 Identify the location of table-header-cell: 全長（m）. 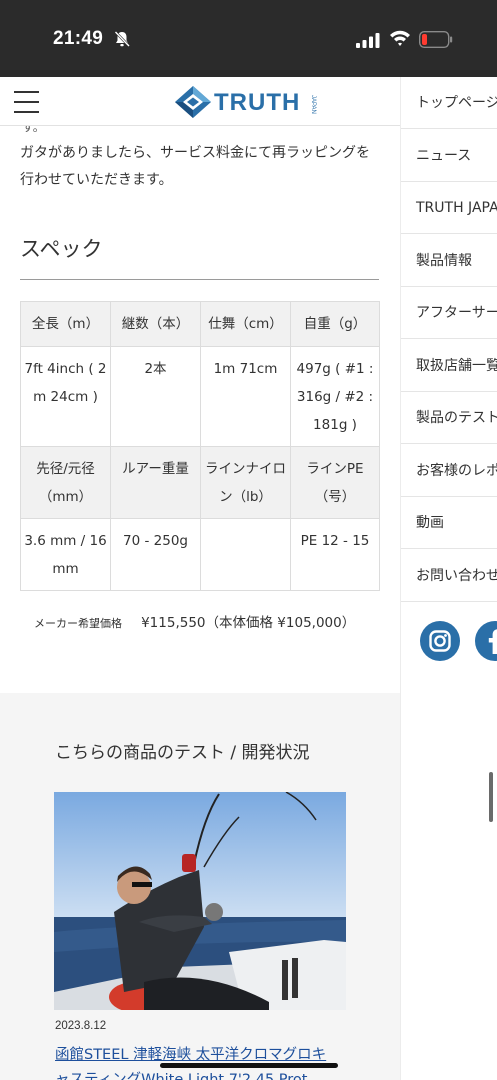
(65, 324).